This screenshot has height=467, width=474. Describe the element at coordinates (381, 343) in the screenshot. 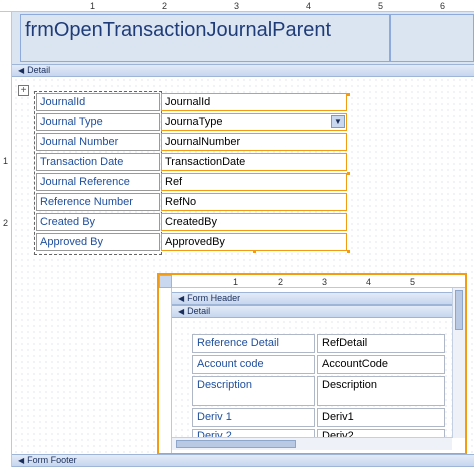

I see `subform-value-refdetail: RefDetail` at that location.